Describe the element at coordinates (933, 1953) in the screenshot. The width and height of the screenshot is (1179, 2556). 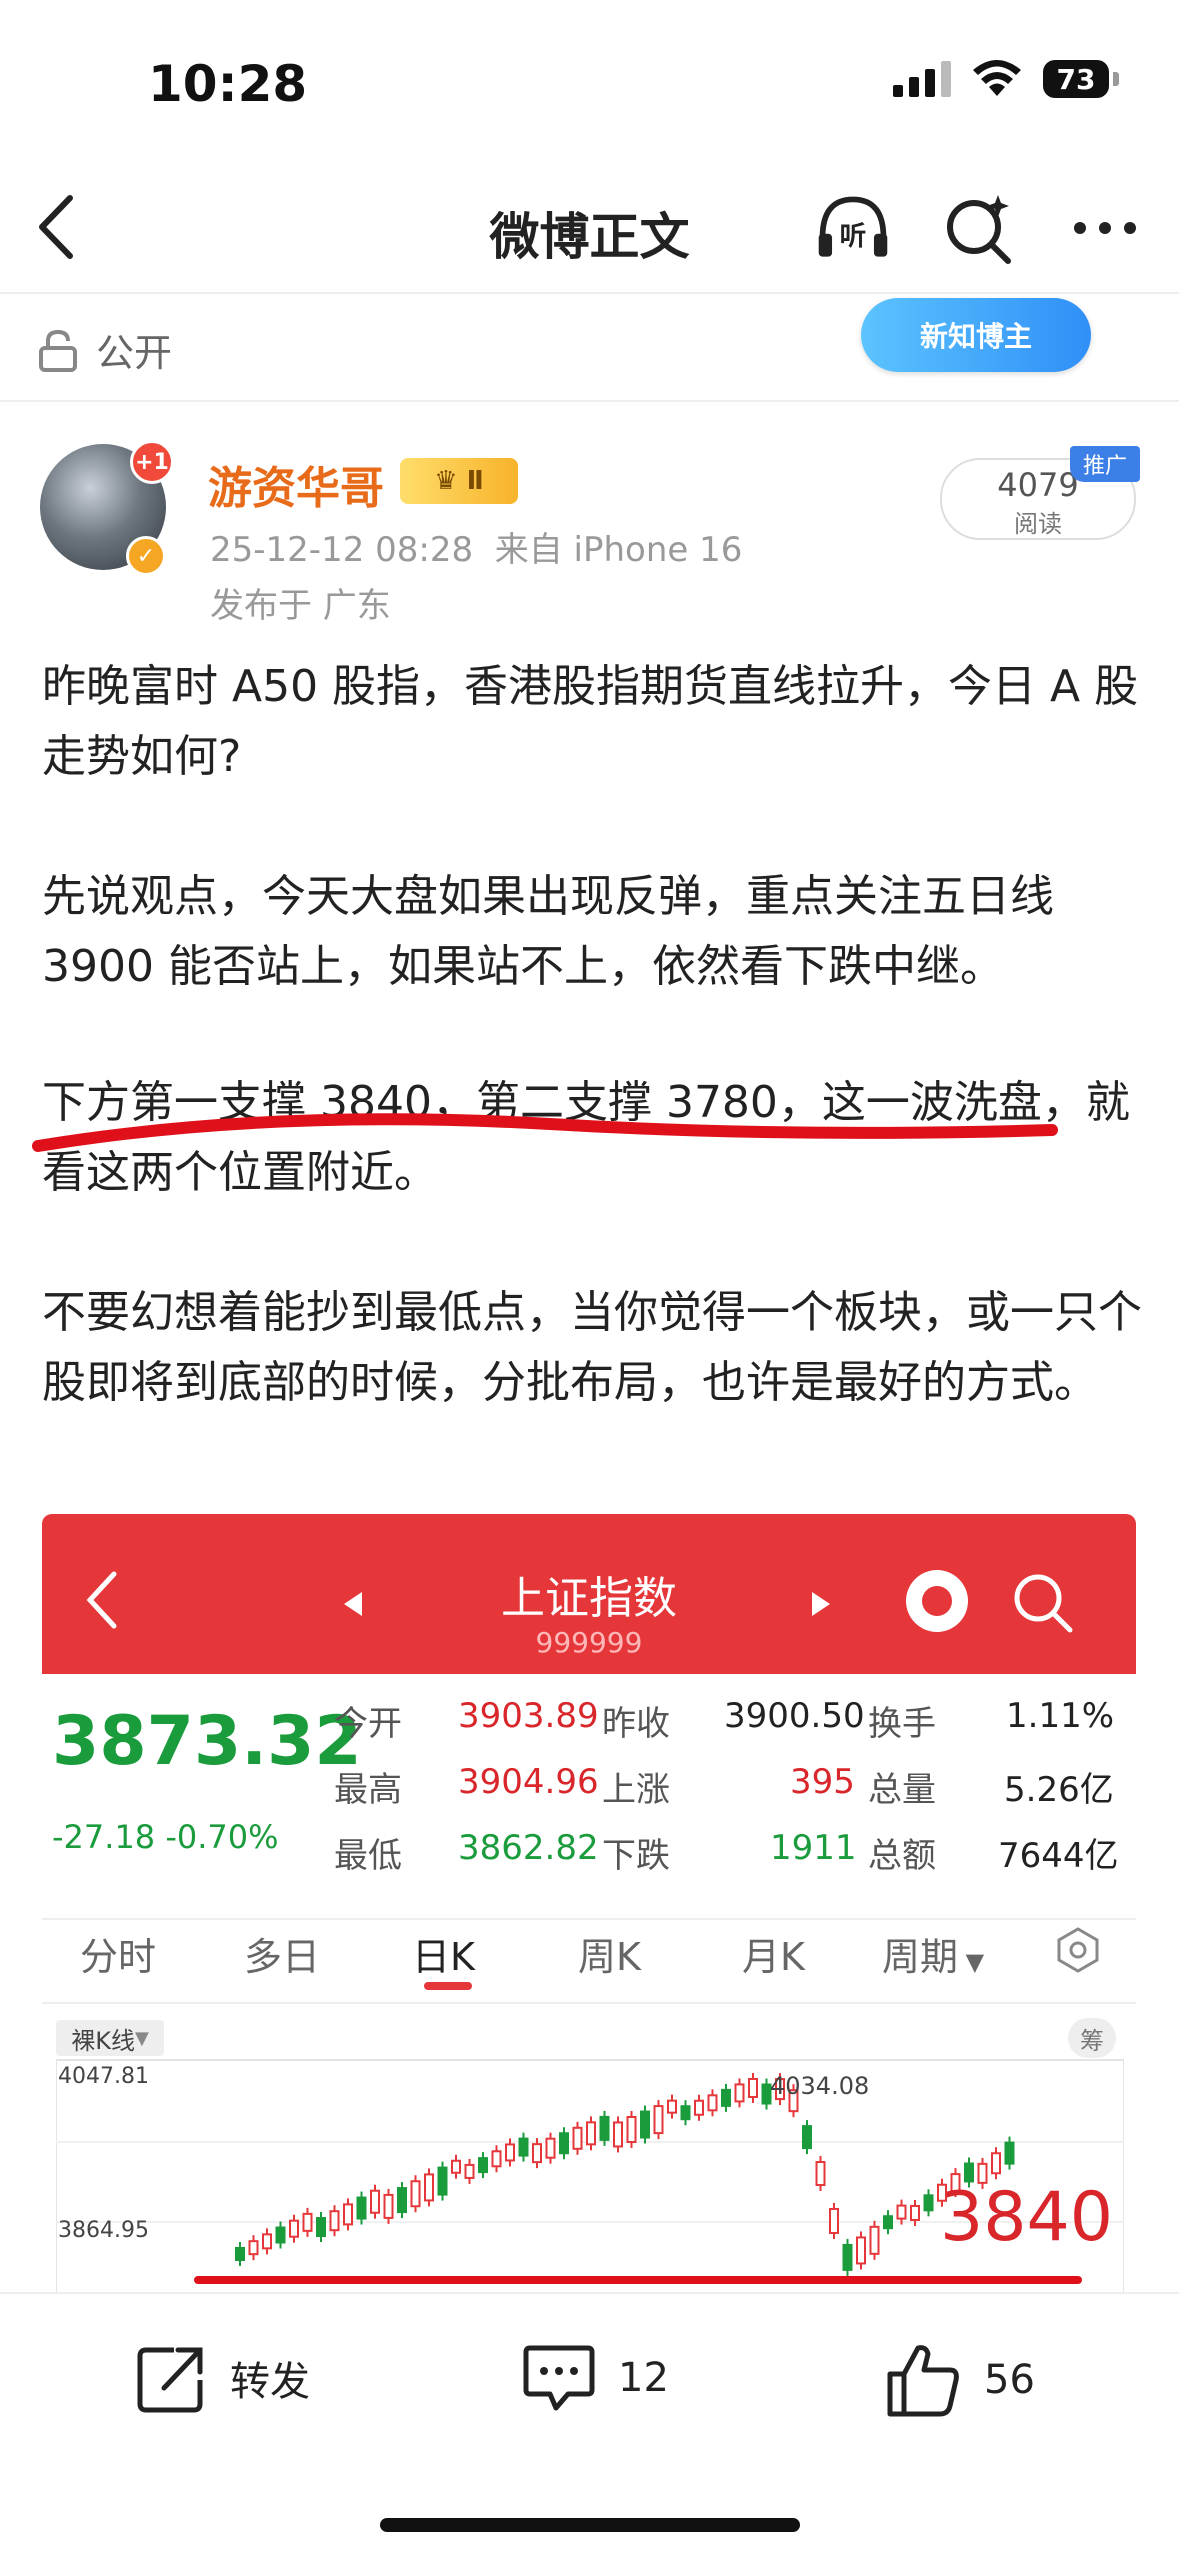
I see `tab-period: 周期 ▼` at that location.